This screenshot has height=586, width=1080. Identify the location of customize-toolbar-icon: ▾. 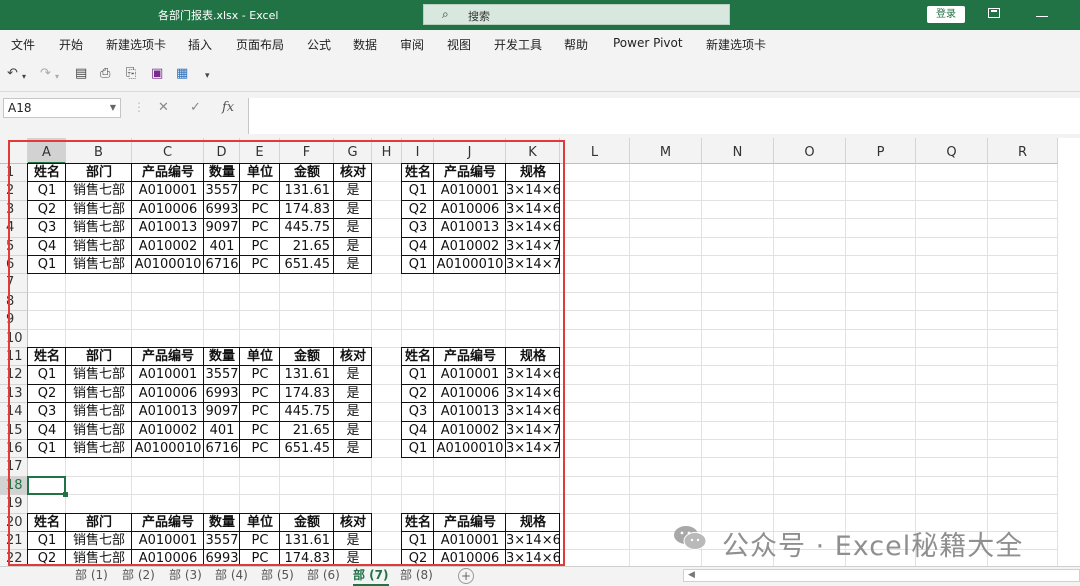
(207, 76).